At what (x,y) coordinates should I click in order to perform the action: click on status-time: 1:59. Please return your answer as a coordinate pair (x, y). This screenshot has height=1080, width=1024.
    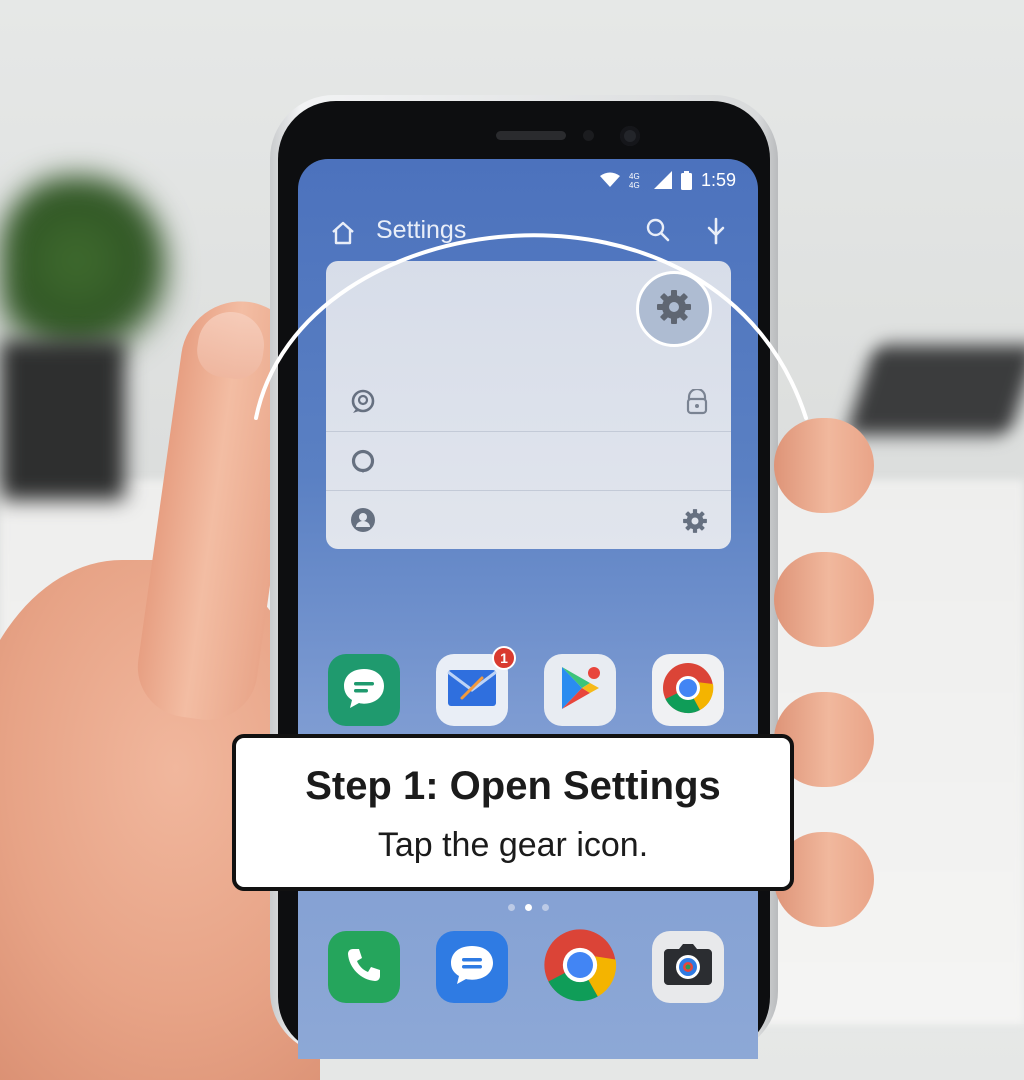
    Looking at the image, I should click on (718, 179).